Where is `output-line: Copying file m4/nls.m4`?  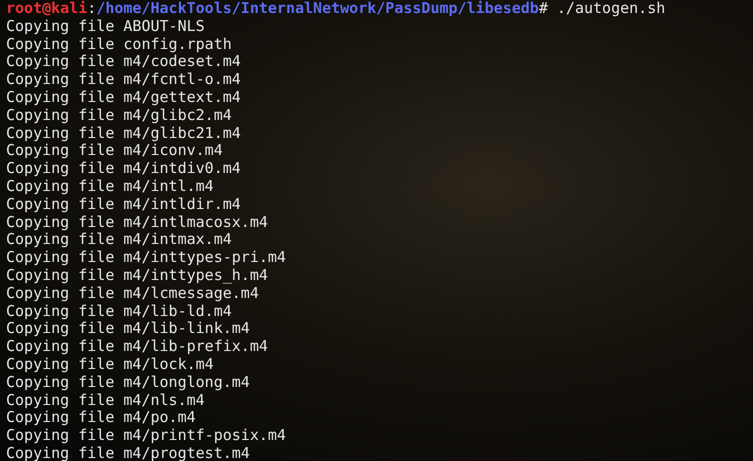
output-line: Copying file m4/nls.m4 is located at coordinates (105, 401).